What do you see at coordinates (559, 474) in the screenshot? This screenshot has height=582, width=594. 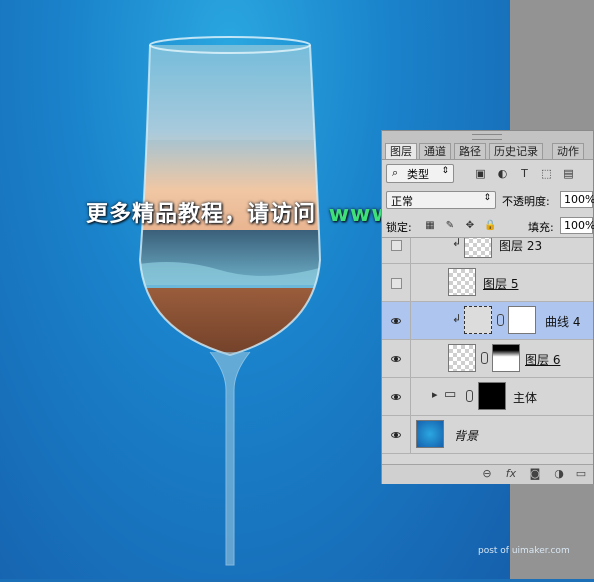 I see `adjustment-icon: ◑` at bounding box center [559, 474].